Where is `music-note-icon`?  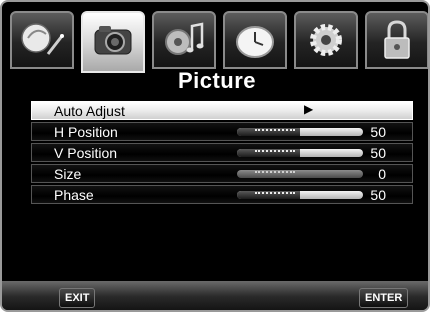 music-note-icon is located at coordinates (184, 38).